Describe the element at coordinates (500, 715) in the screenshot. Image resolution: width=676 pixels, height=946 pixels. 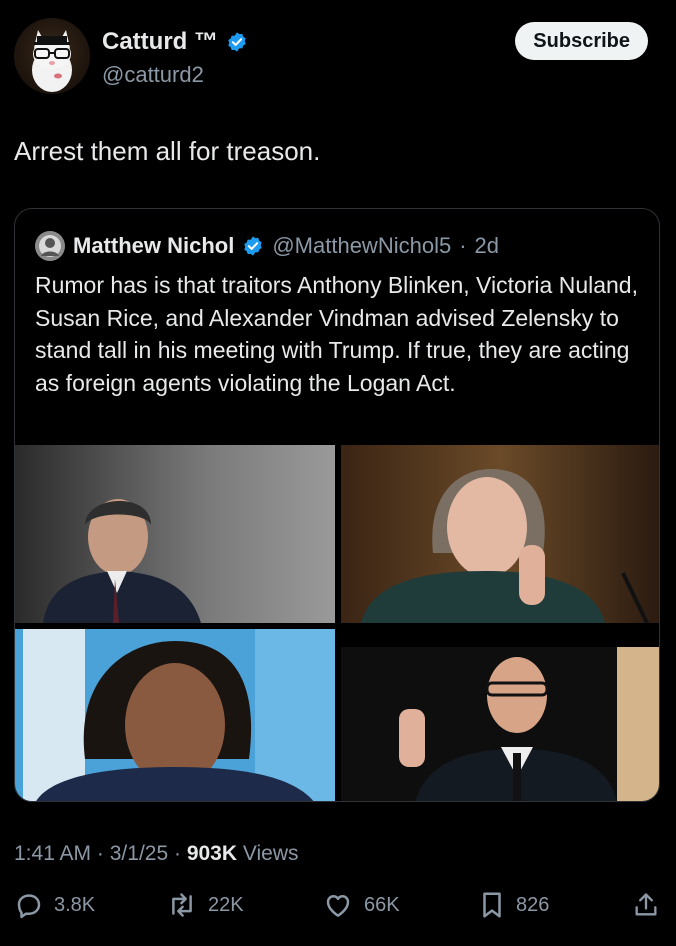
I see `photo-vindman` at that location.